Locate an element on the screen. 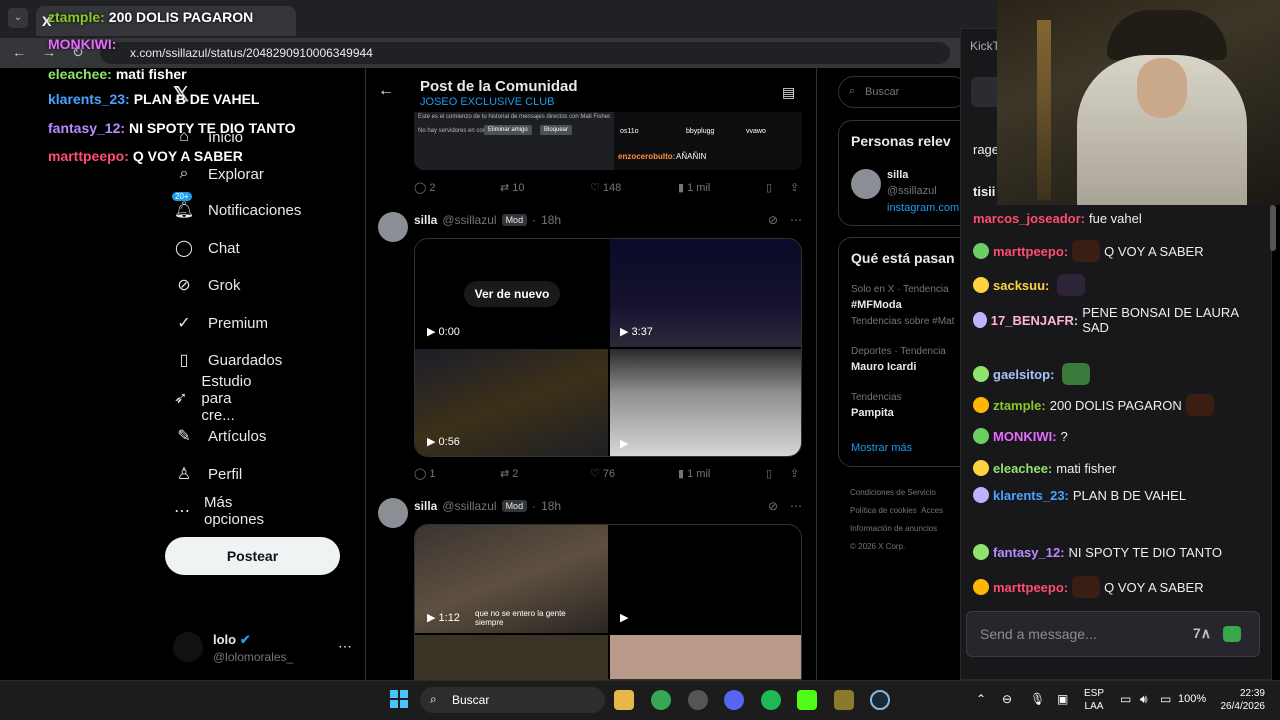  video-player: ▶ 0:56 is located at coordinates (511, 402).